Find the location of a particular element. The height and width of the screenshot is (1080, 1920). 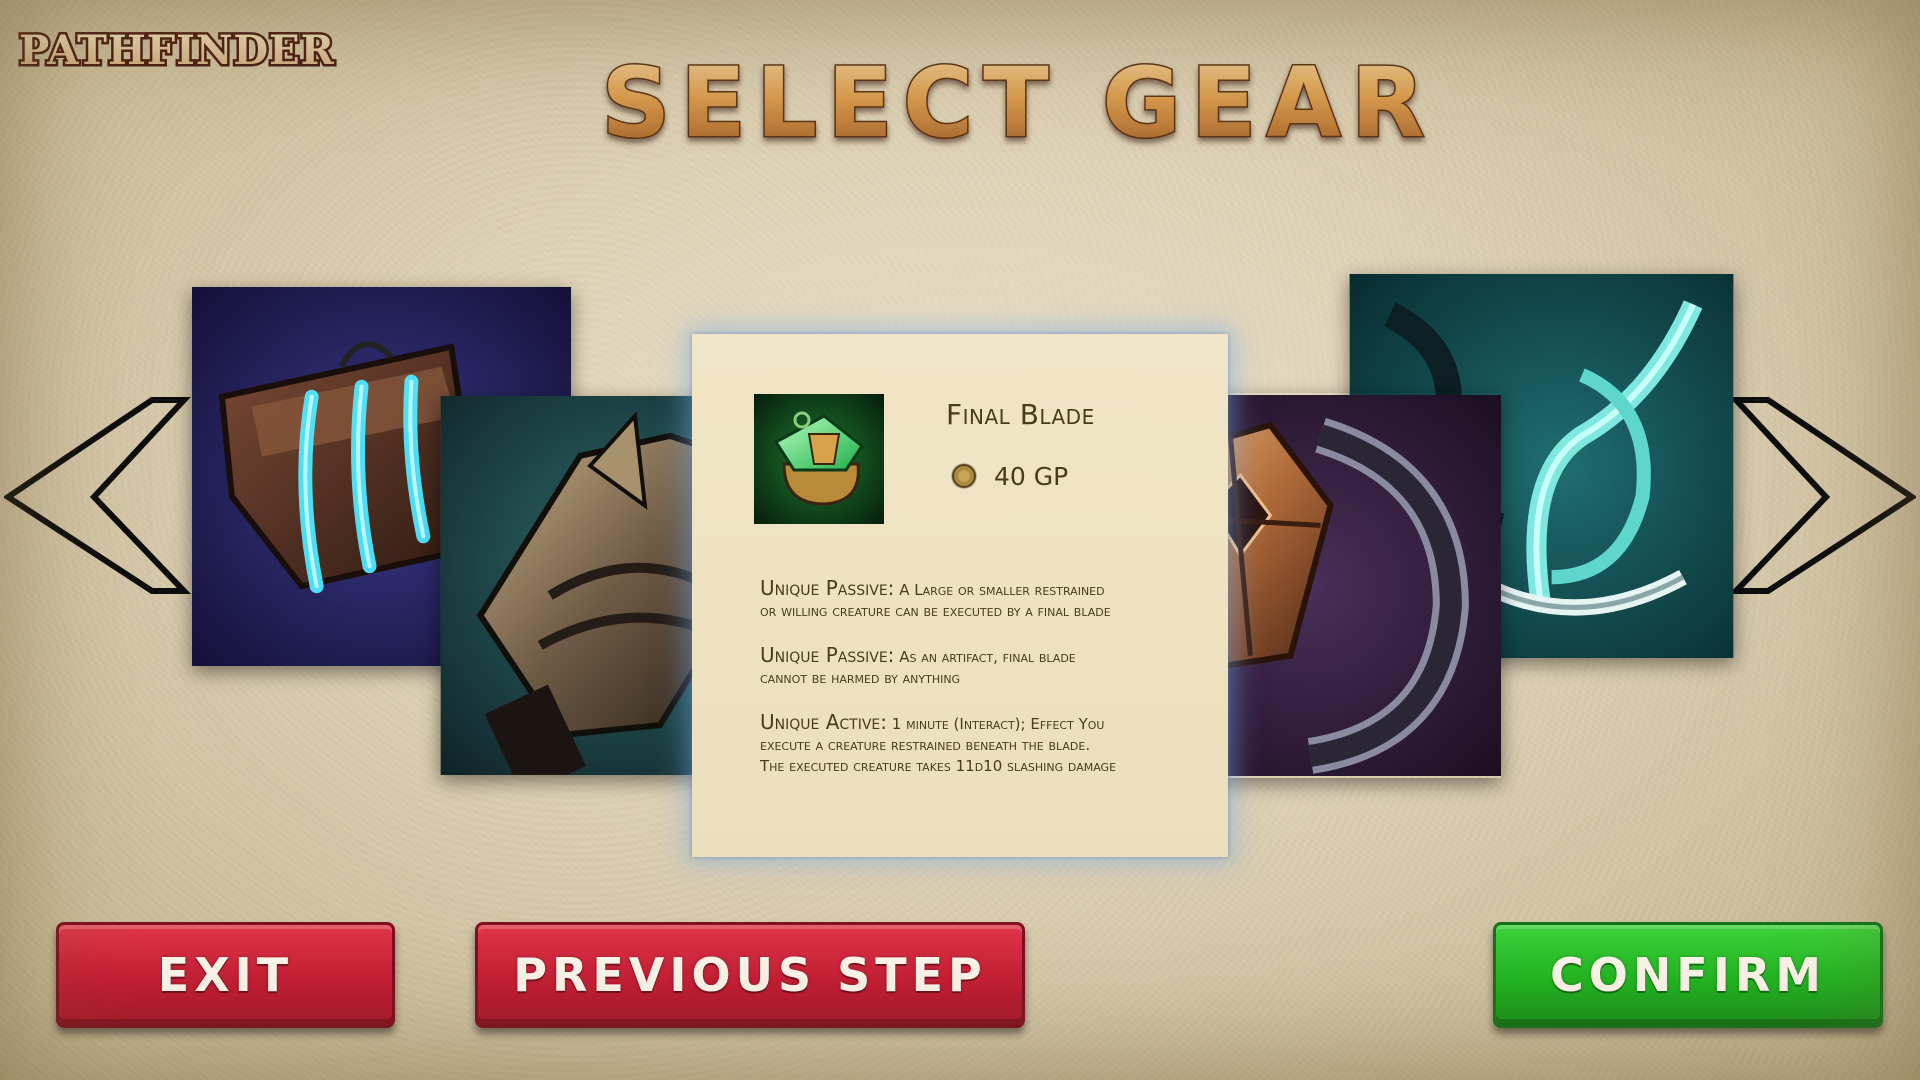

gold-coin-icon is located at coordinates (964, 476).